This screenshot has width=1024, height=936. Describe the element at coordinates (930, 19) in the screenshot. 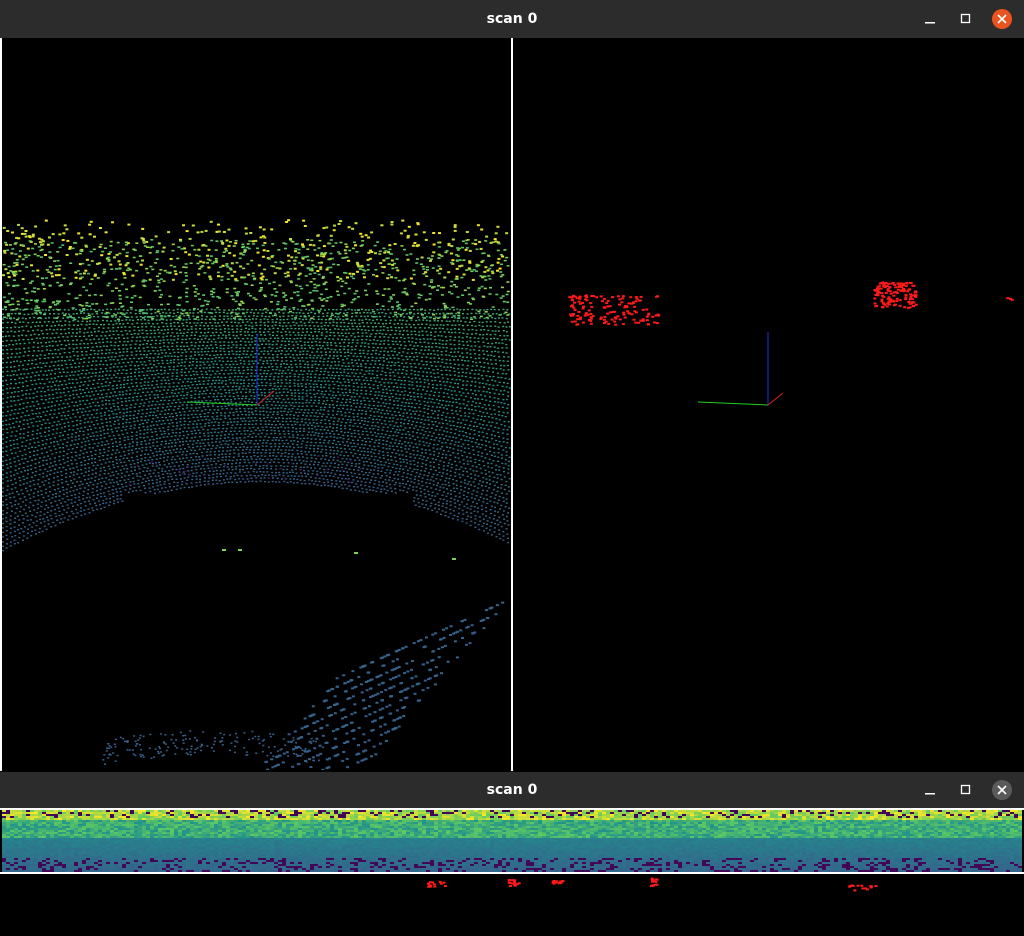

I see `minimize-button` at that location.